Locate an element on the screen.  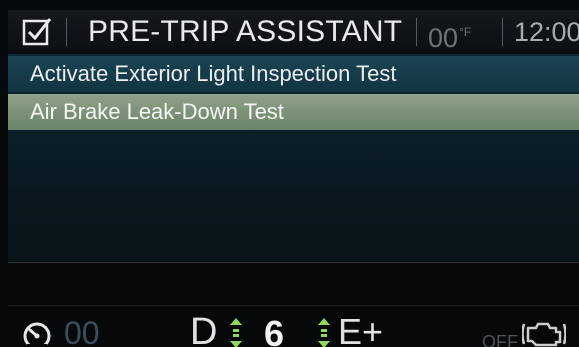
gear-mode-indicator: E+ is located at coordinates (361, 329).